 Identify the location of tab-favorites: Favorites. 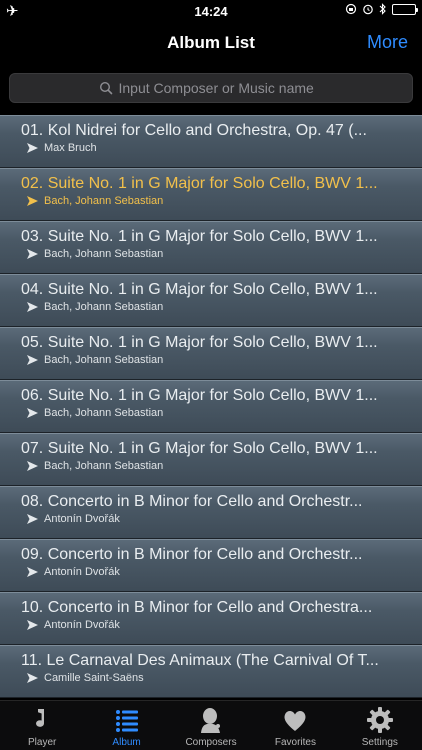
(295, 725).